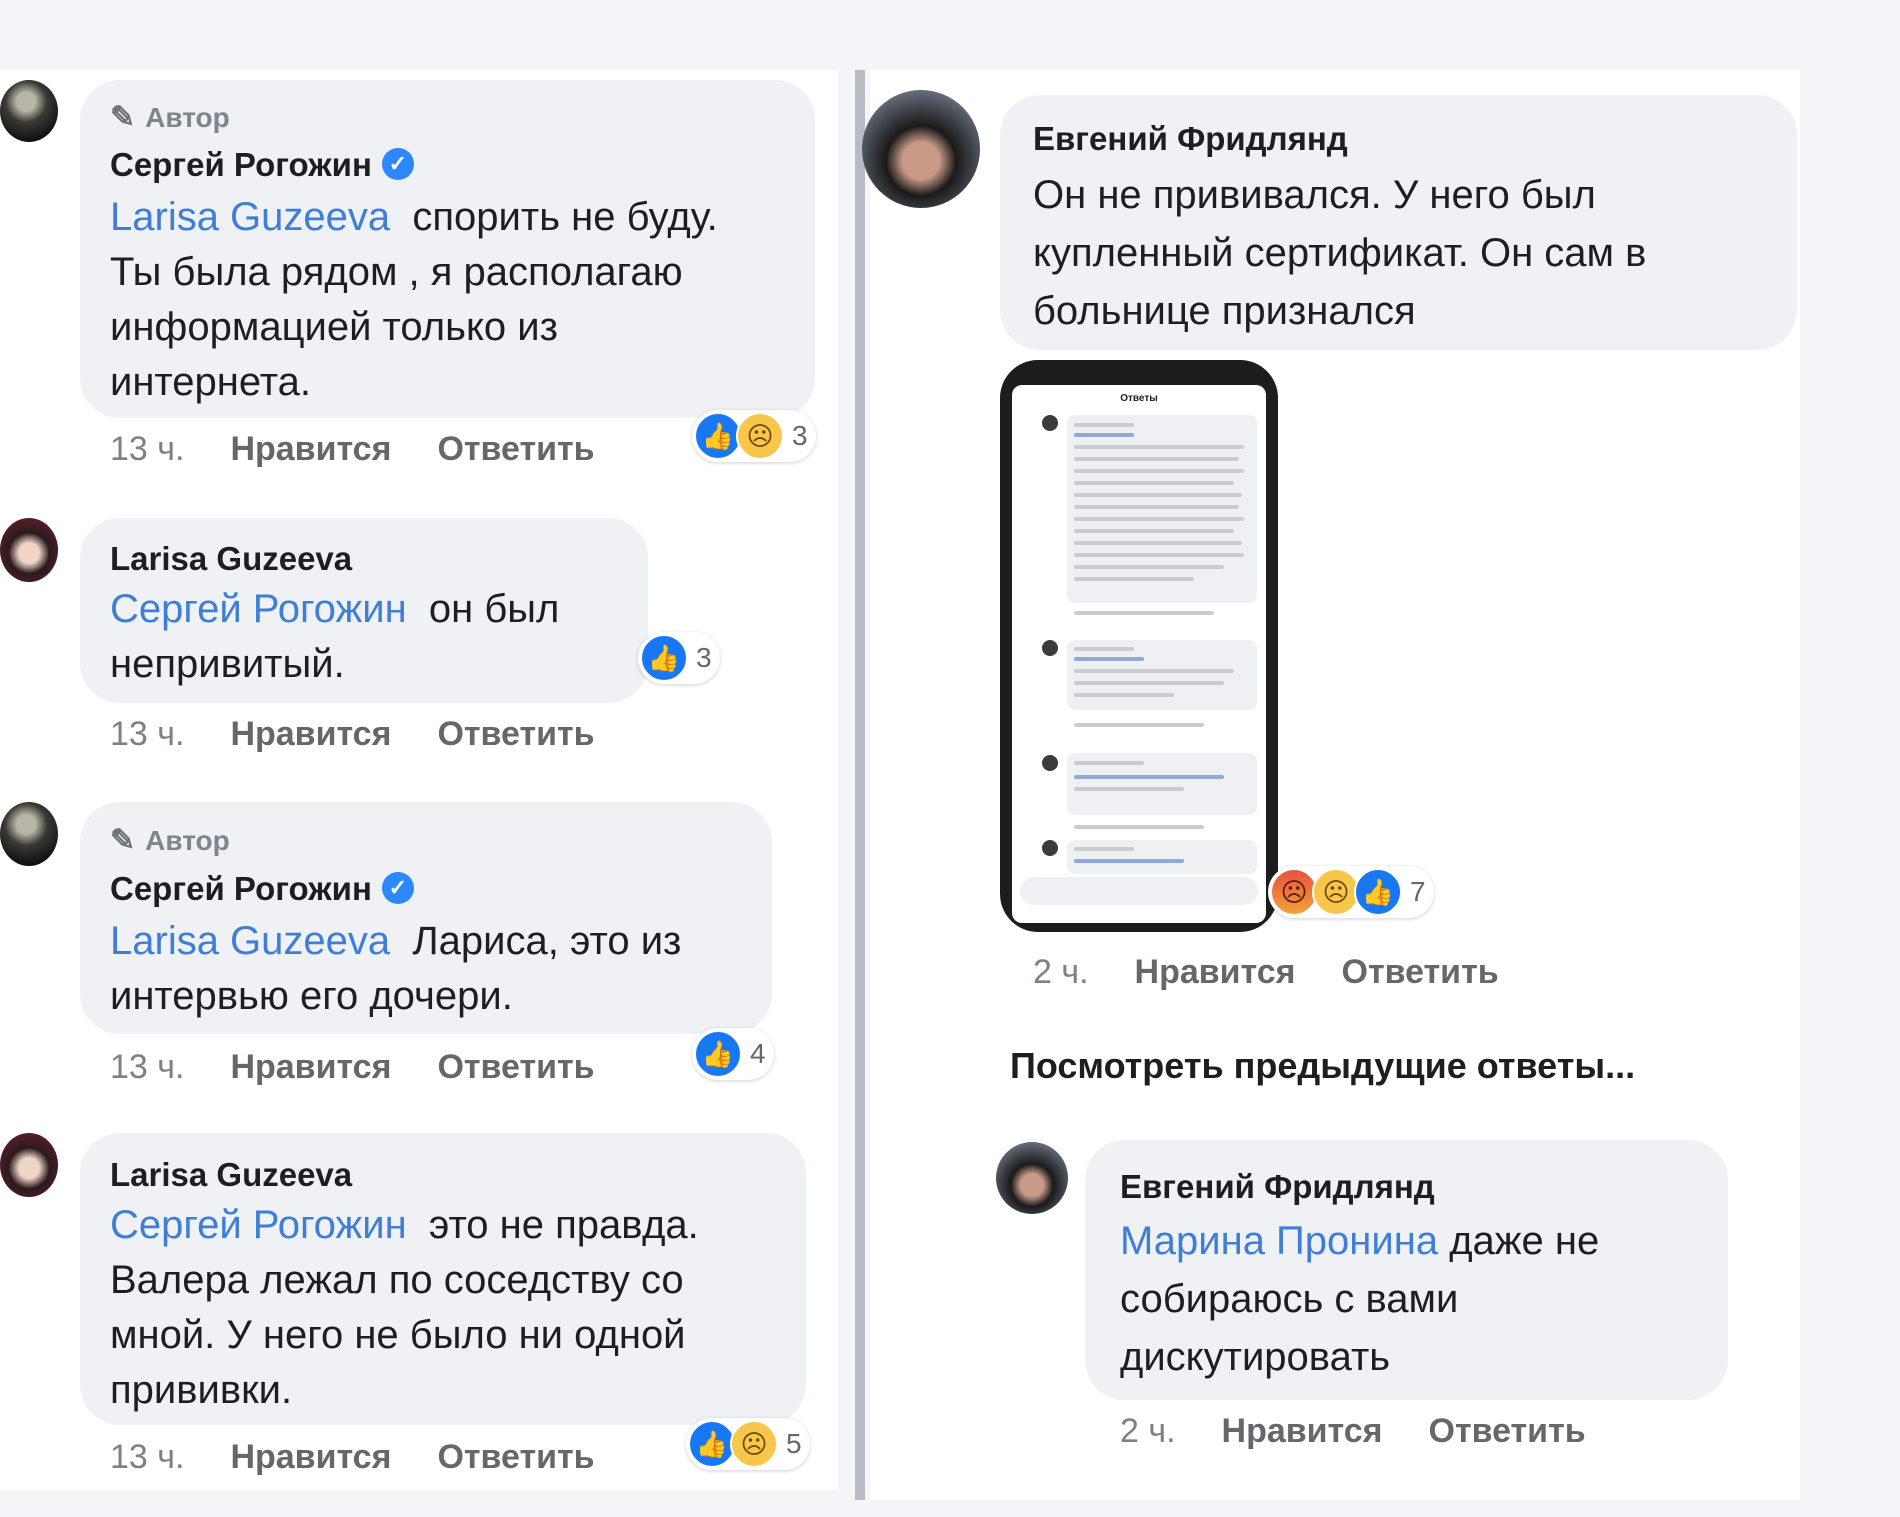 Image resolution: width=1900 pixels, height=1517 pixels. What do you see at coordinates (860, 785) in the screenshot?
I see `panel-divider` at bounding box center [860, 785].